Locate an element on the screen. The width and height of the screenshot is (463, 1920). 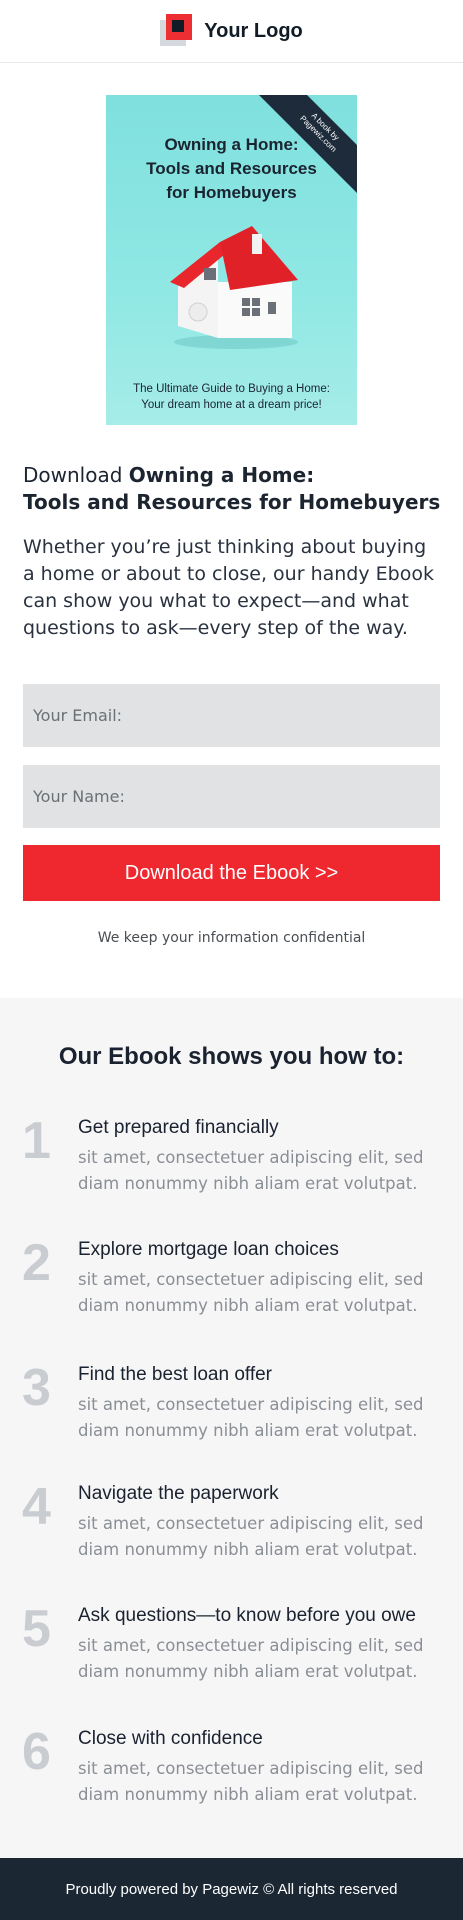
feature-number: 4 is located at coordinates (36, 1507).